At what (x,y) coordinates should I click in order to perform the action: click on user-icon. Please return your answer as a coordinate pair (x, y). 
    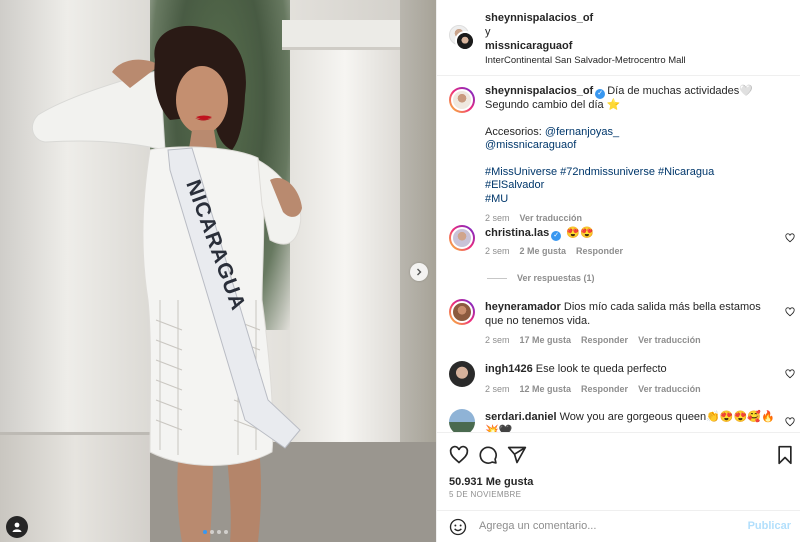
    Looking at the image, I should click on (17, 527).